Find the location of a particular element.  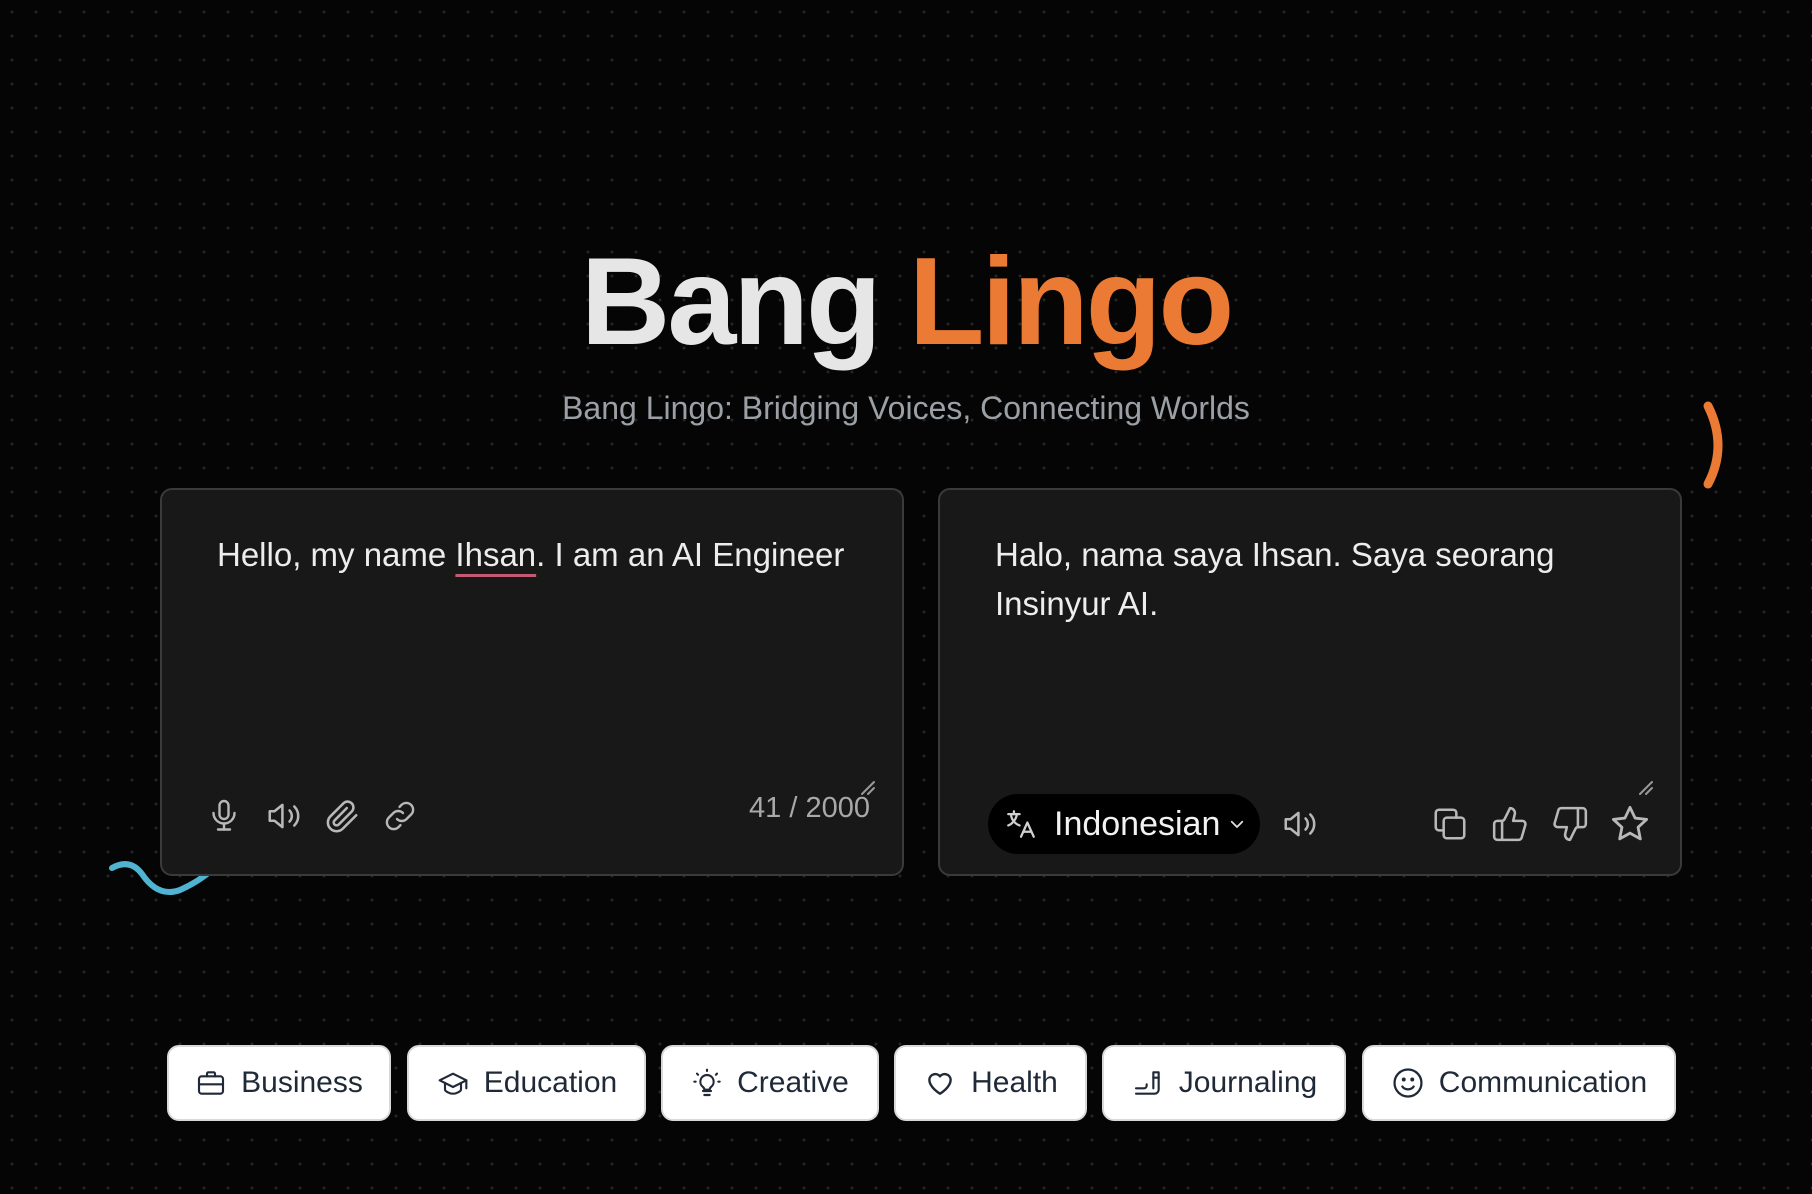

favorite-button is located at coordinates (1630, 824).